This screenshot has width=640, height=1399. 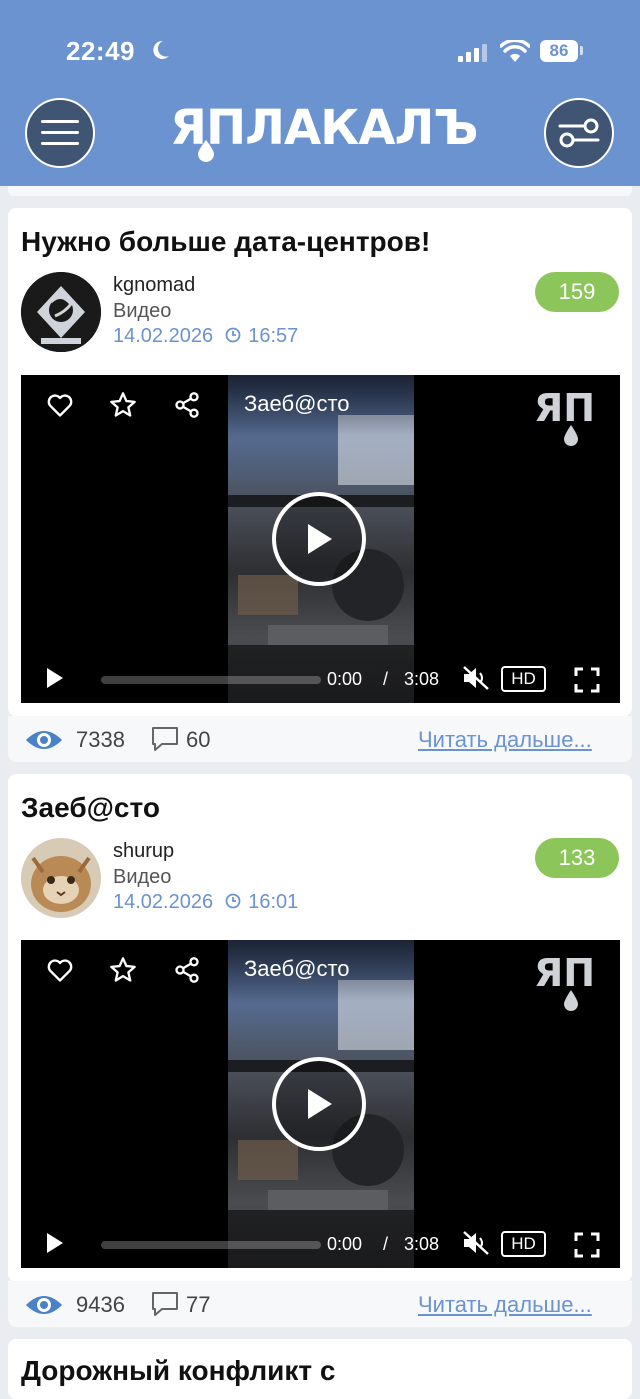 What do you see at coordinates (559, 51) in the screenshot?
I see `battery-indicator: 86` at bounding box center [559, 51].